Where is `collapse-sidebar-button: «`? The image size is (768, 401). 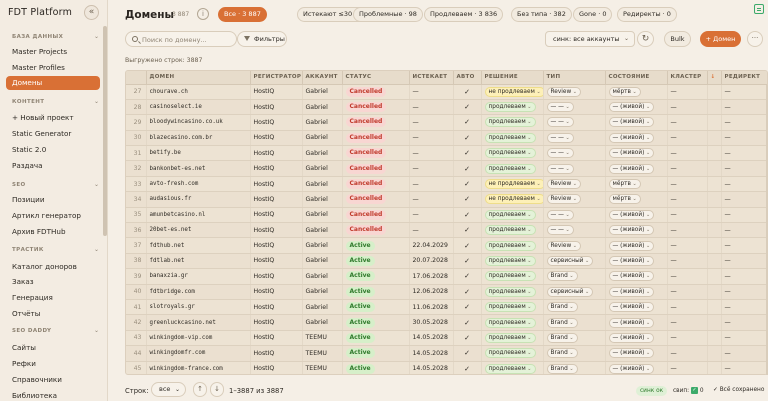
collapse-sidebar-button: « is located at coordinates (91, 12).